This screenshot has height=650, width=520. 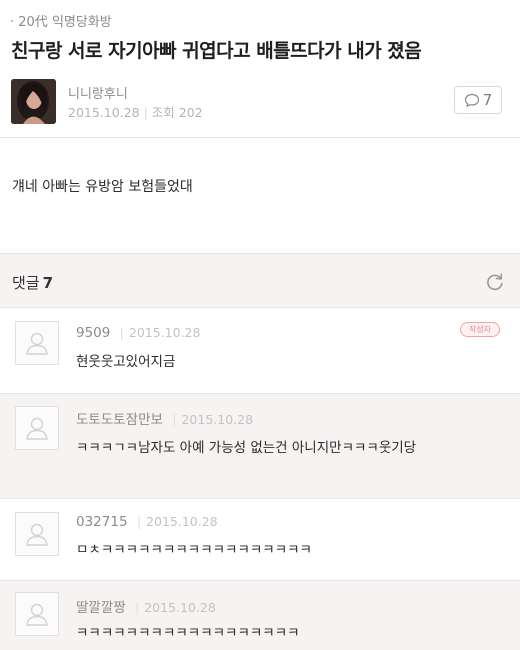 I want to click on comment-name: 도토도토잠만보, so click(x=119, y=420).